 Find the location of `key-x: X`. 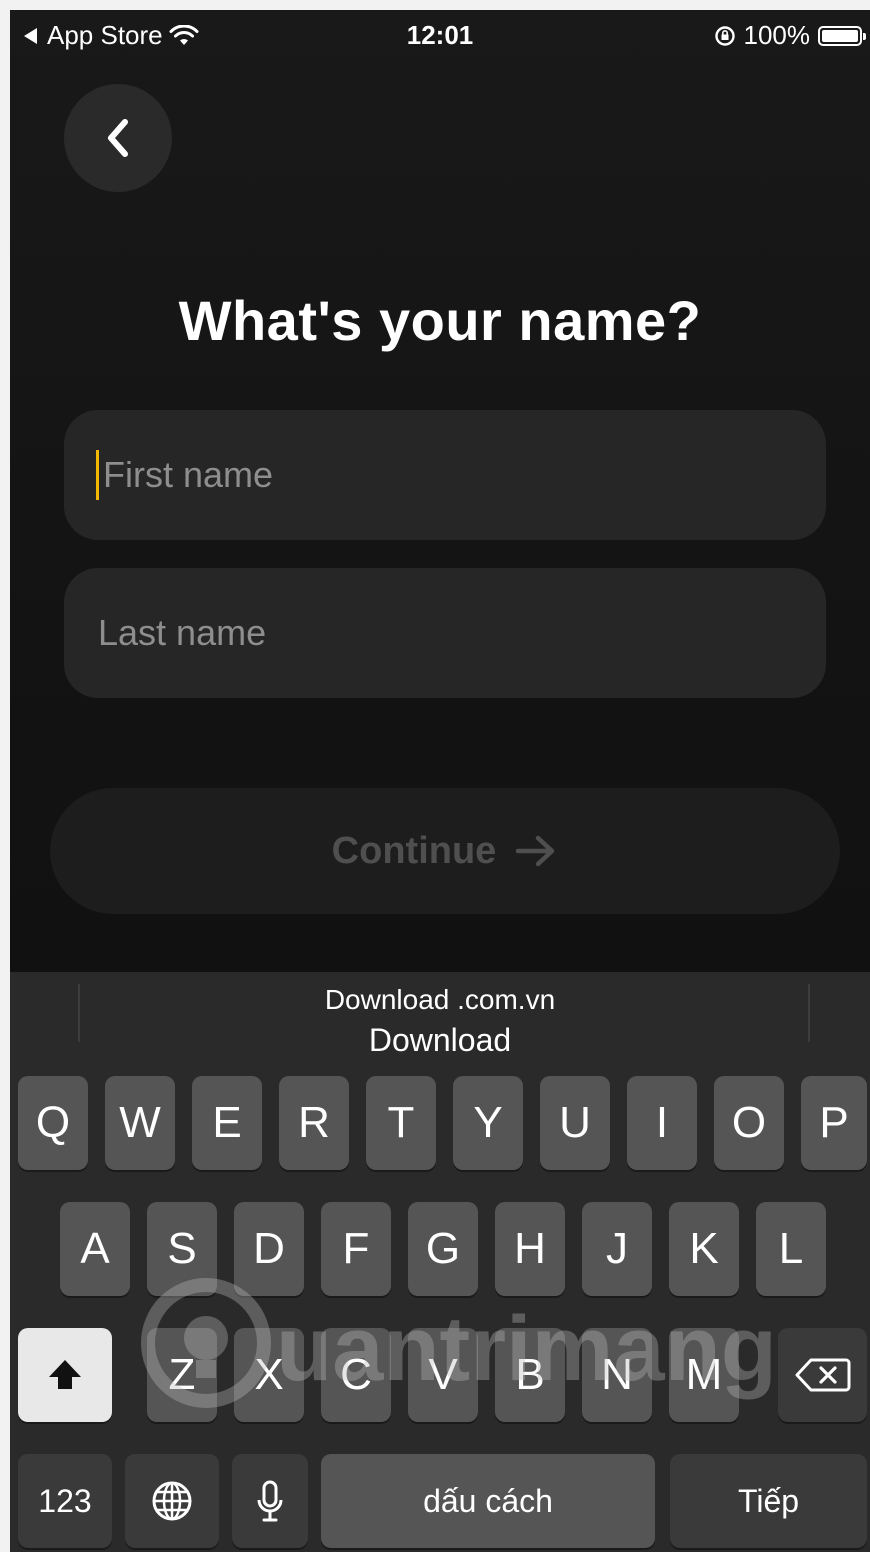

key-x: X is located at coordinates (269, 1375).